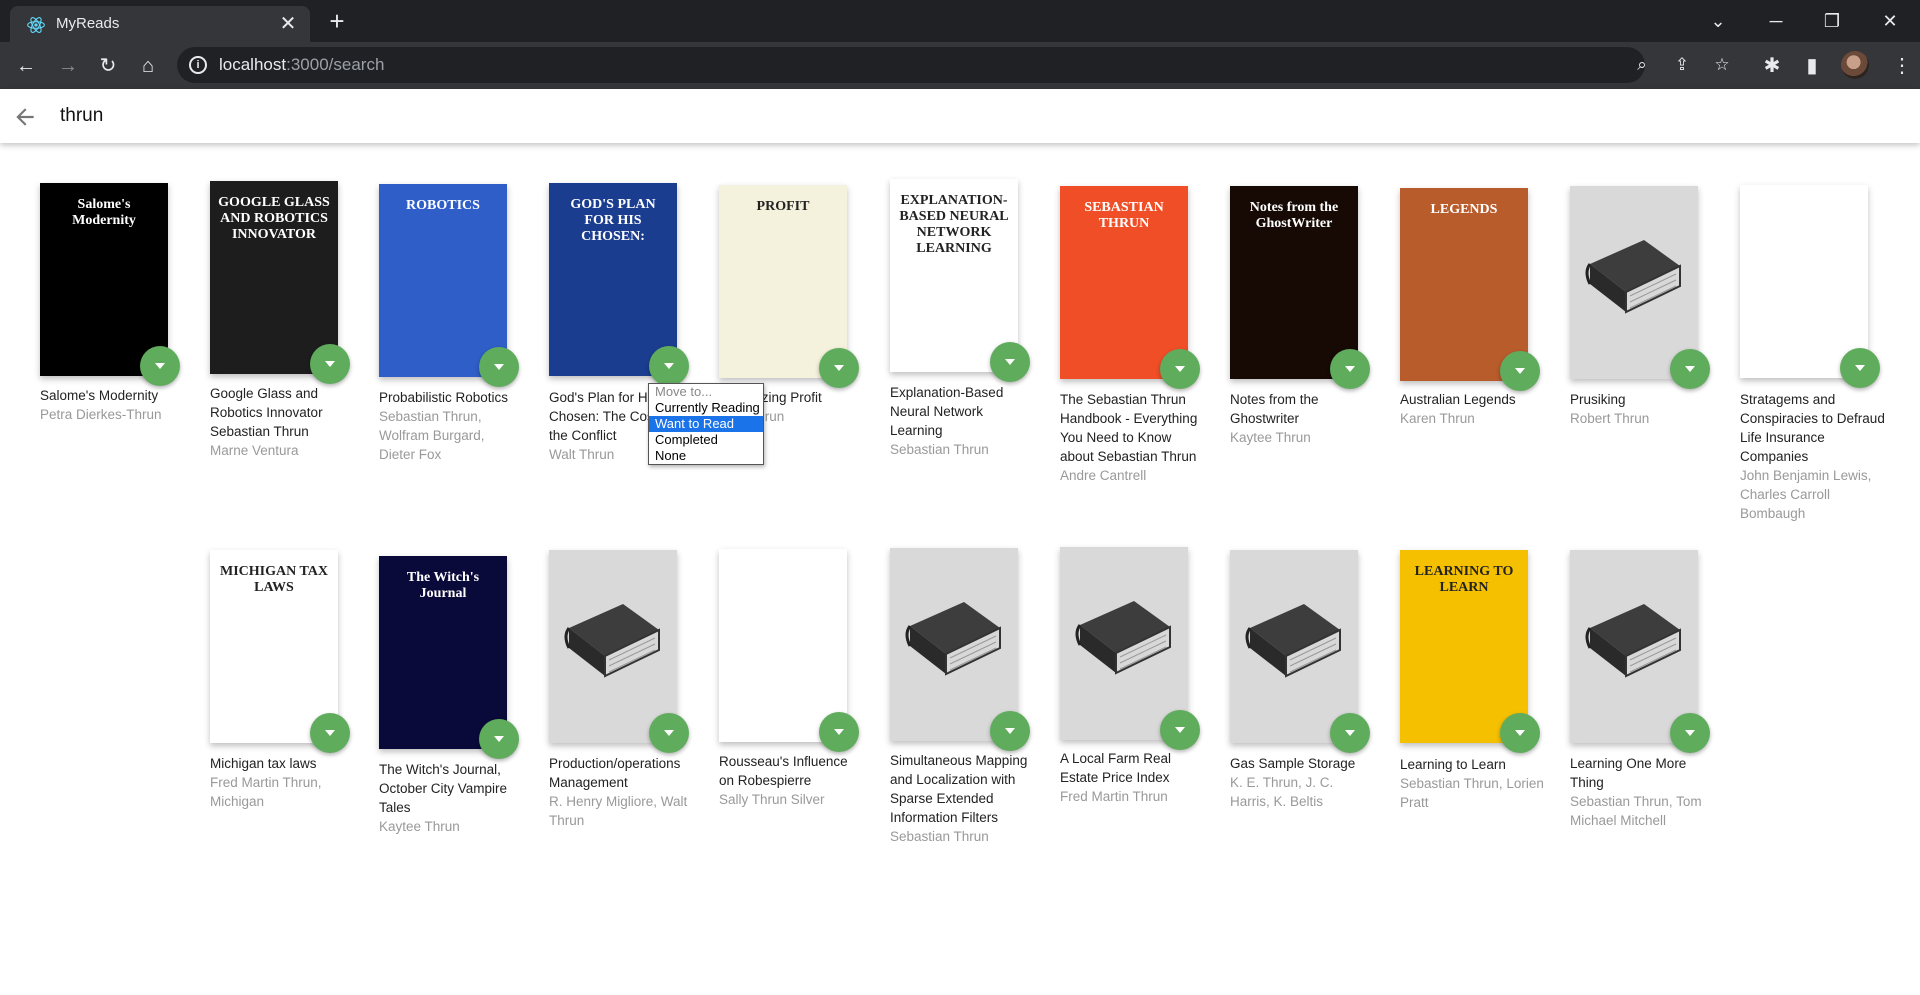 The height and width of the screenshot is (995, 1920). Describe the element at coordinates (1270, 437) in the screenshot. I see `book-authors: Kaytee Thrun` at that location.